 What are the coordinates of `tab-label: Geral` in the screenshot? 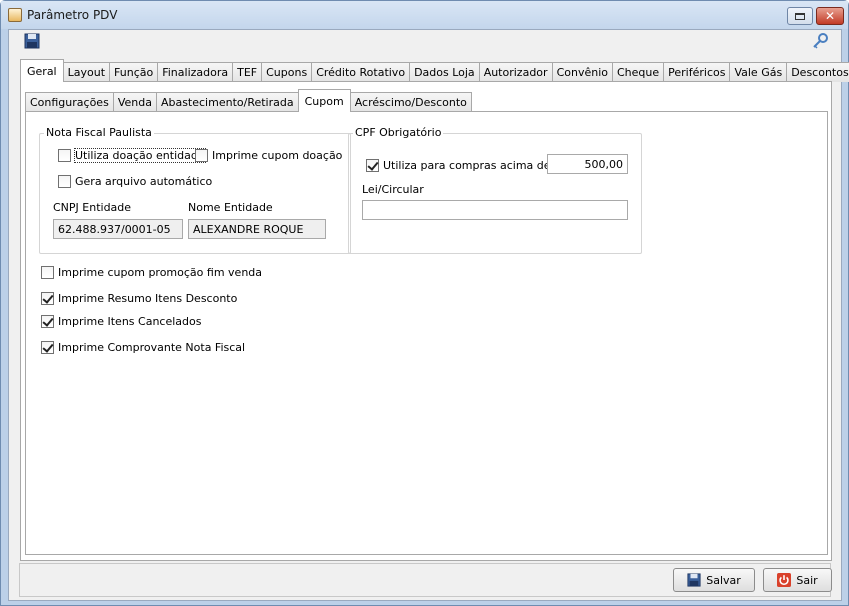 It's located at (42, 71).